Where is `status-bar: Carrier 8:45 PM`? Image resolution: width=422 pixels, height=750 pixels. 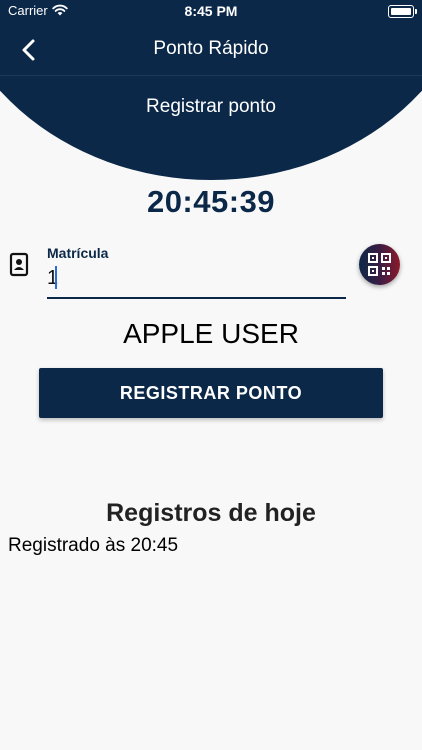 status-bar: Carrier 8:45 PM is located at coordinates (211, 11).